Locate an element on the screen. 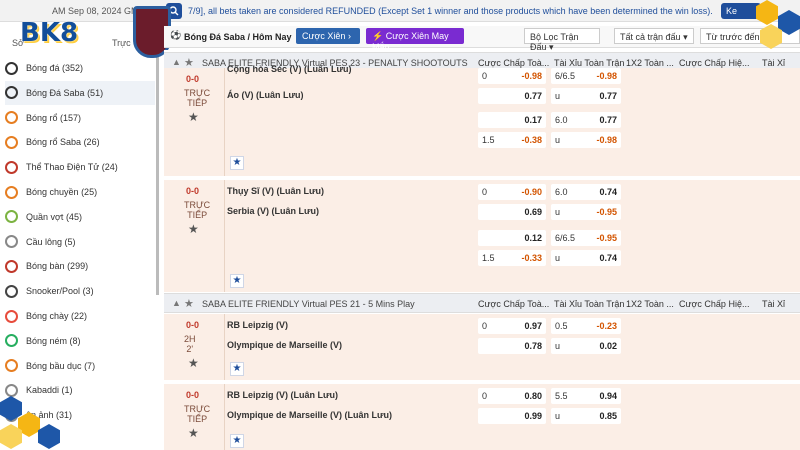 The image size is (800, 450). over-under-odds-cell: 6.0 0.77 is located at coordinates (586, 120).